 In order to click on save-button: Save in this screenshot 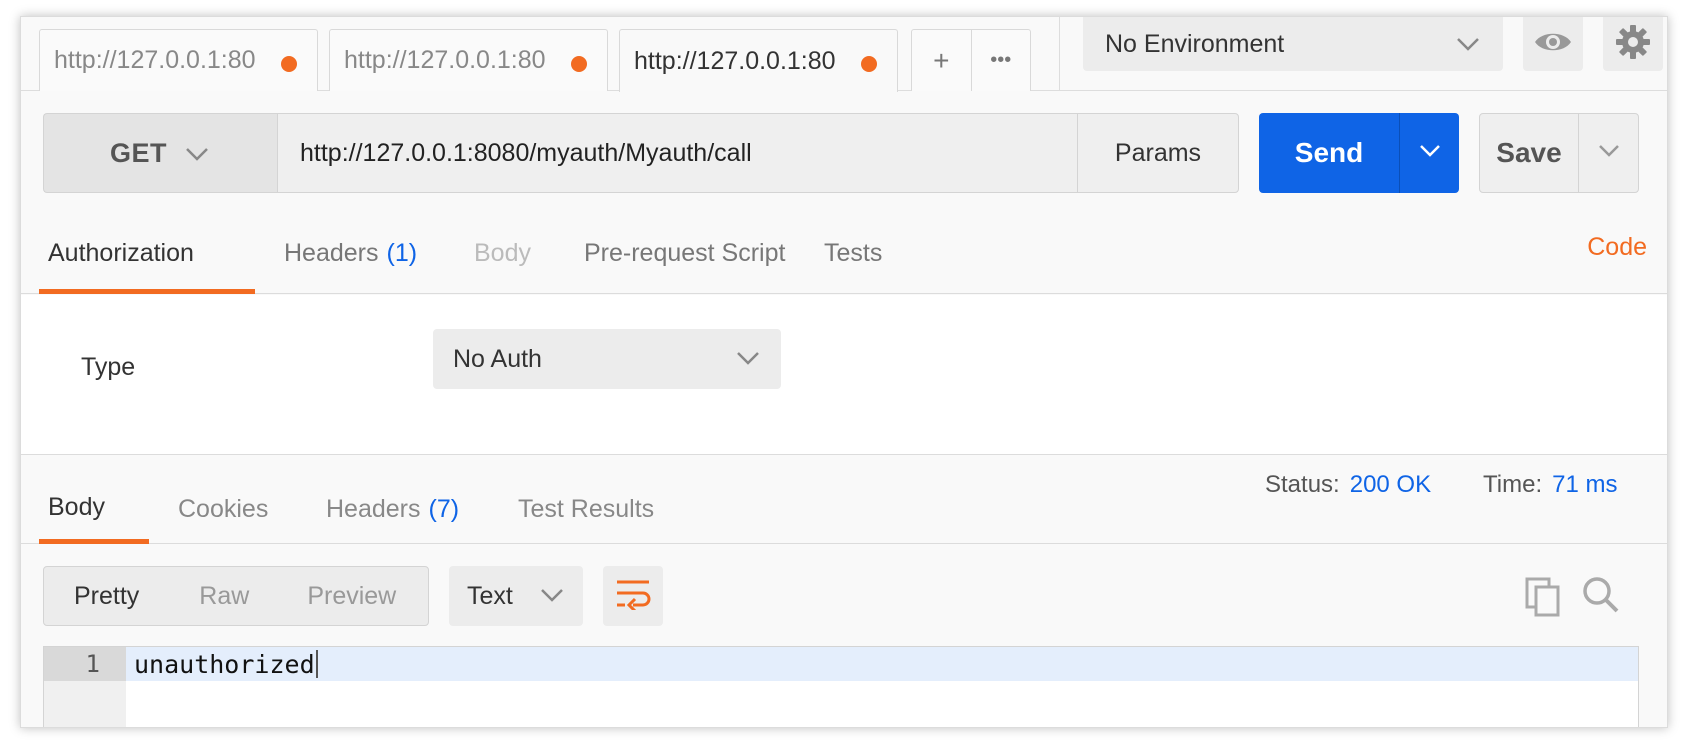, I will do `click(1559, 153)`.